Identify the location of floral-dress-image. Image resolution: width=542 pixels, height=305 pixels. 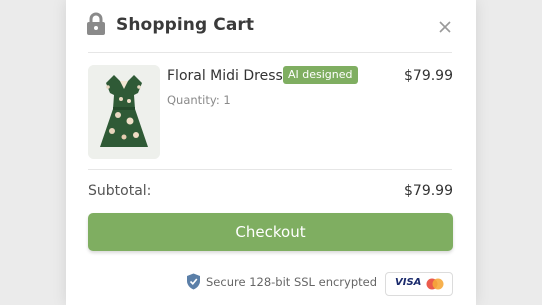
(124, 112).